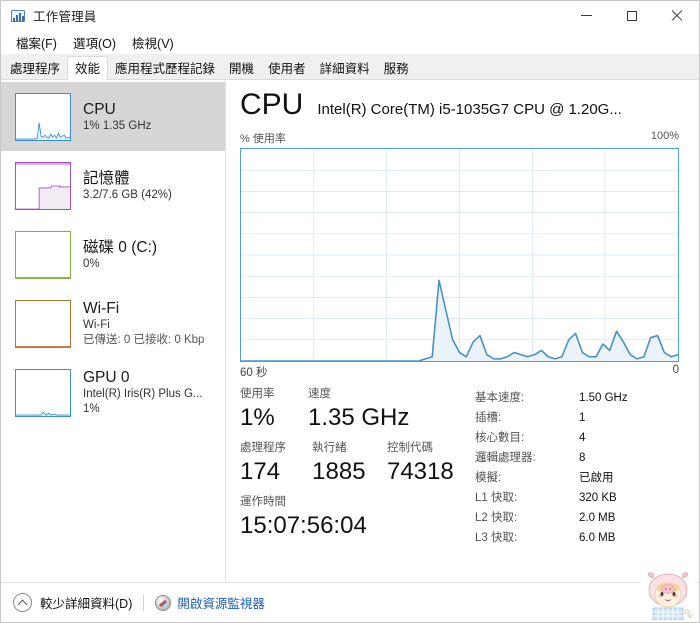 This screenshot has height=623, width=700. I want to click on stat-processes: 處理程序 174, so click(276, 463).